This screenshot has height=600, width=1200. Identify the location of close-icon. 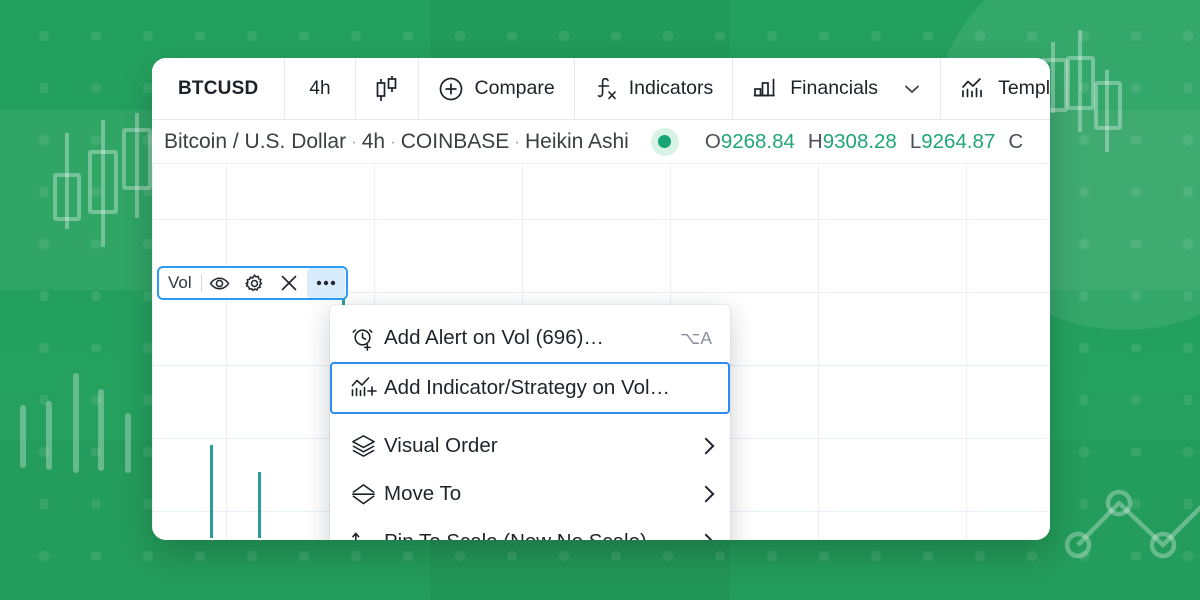
(289, 283).